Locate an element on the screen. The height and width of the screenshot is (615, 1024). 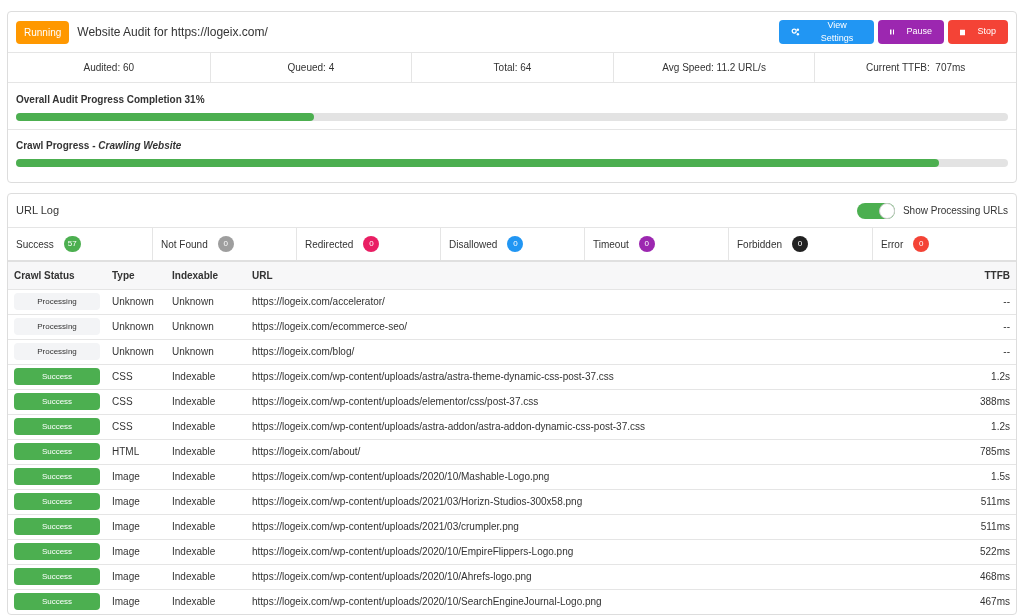
table-cell: 388ms is located at coordinates (976, 401).